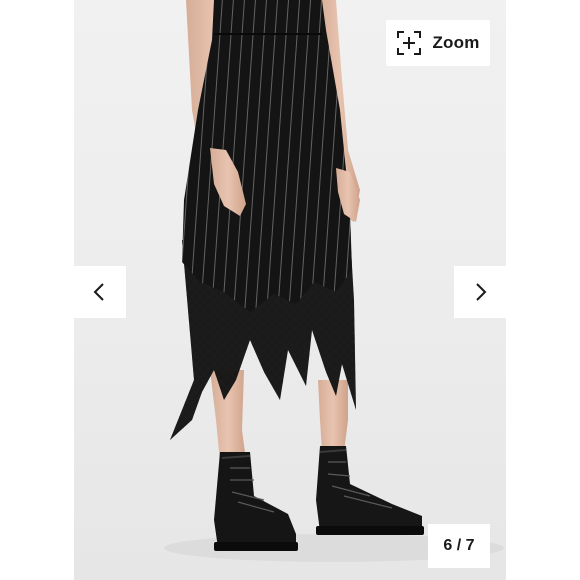 This screenshot has width=580, height=580. What do you see at coordinates (409, 43) in the screenshot?
I see `expand-corners-icon` at bounding box center [409, 43].